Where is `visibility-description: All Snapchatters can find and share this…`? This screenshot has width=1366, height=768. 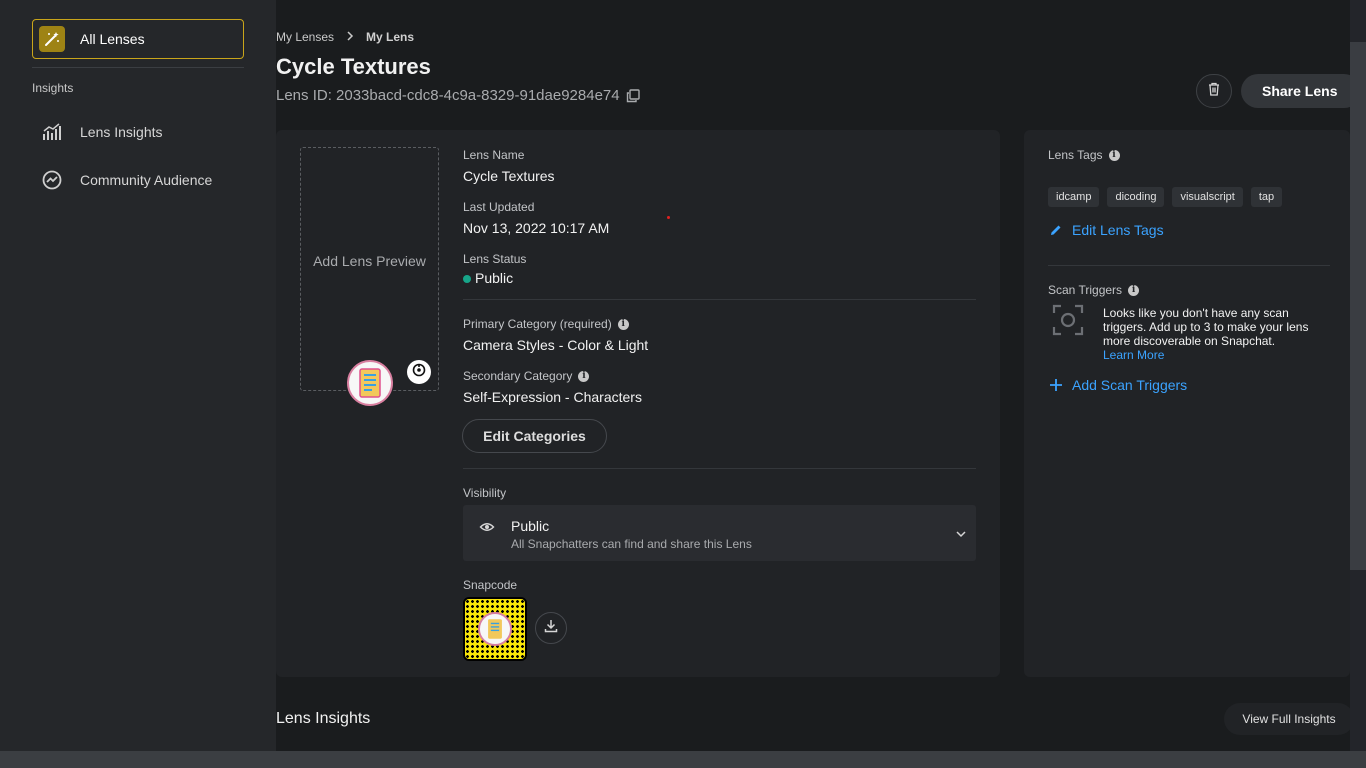 visibility-description: All Snapchatters can find and share this… is located at coordinates (631, 544).